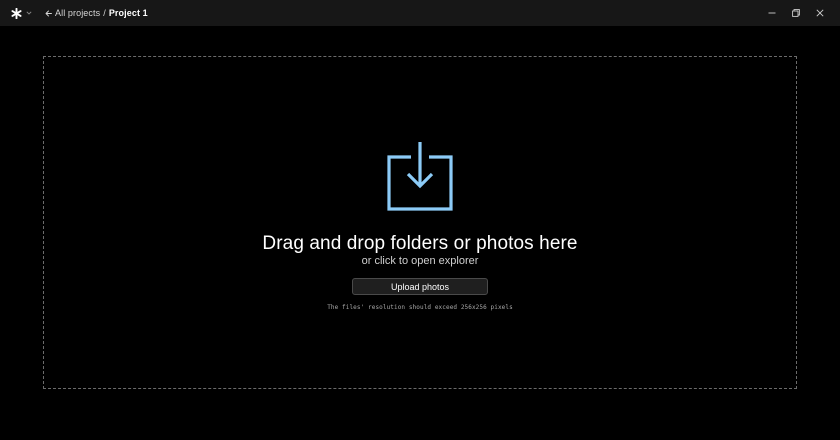 Image resolution: width=840 pixels, height=440 pixels. I want to click on restore-icon, so click(796, 13).